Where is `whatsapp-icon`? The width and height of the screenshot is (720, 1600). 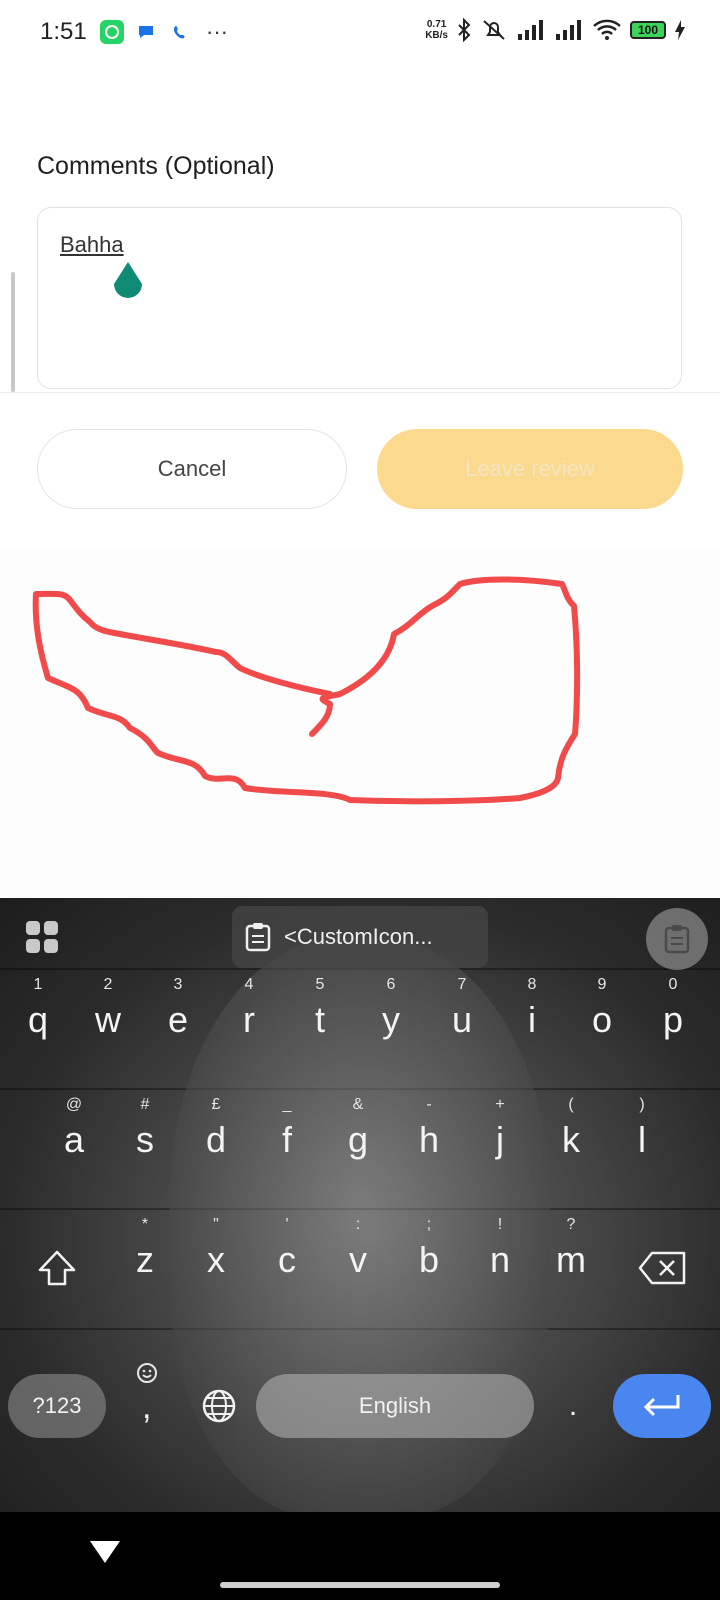
whatsapp-icon is located at coordinates (112, 32).